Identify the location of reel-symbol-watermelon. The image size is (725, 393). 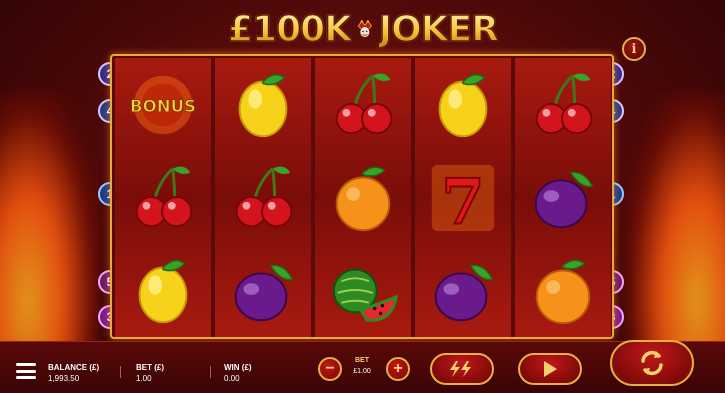
(363, 290).